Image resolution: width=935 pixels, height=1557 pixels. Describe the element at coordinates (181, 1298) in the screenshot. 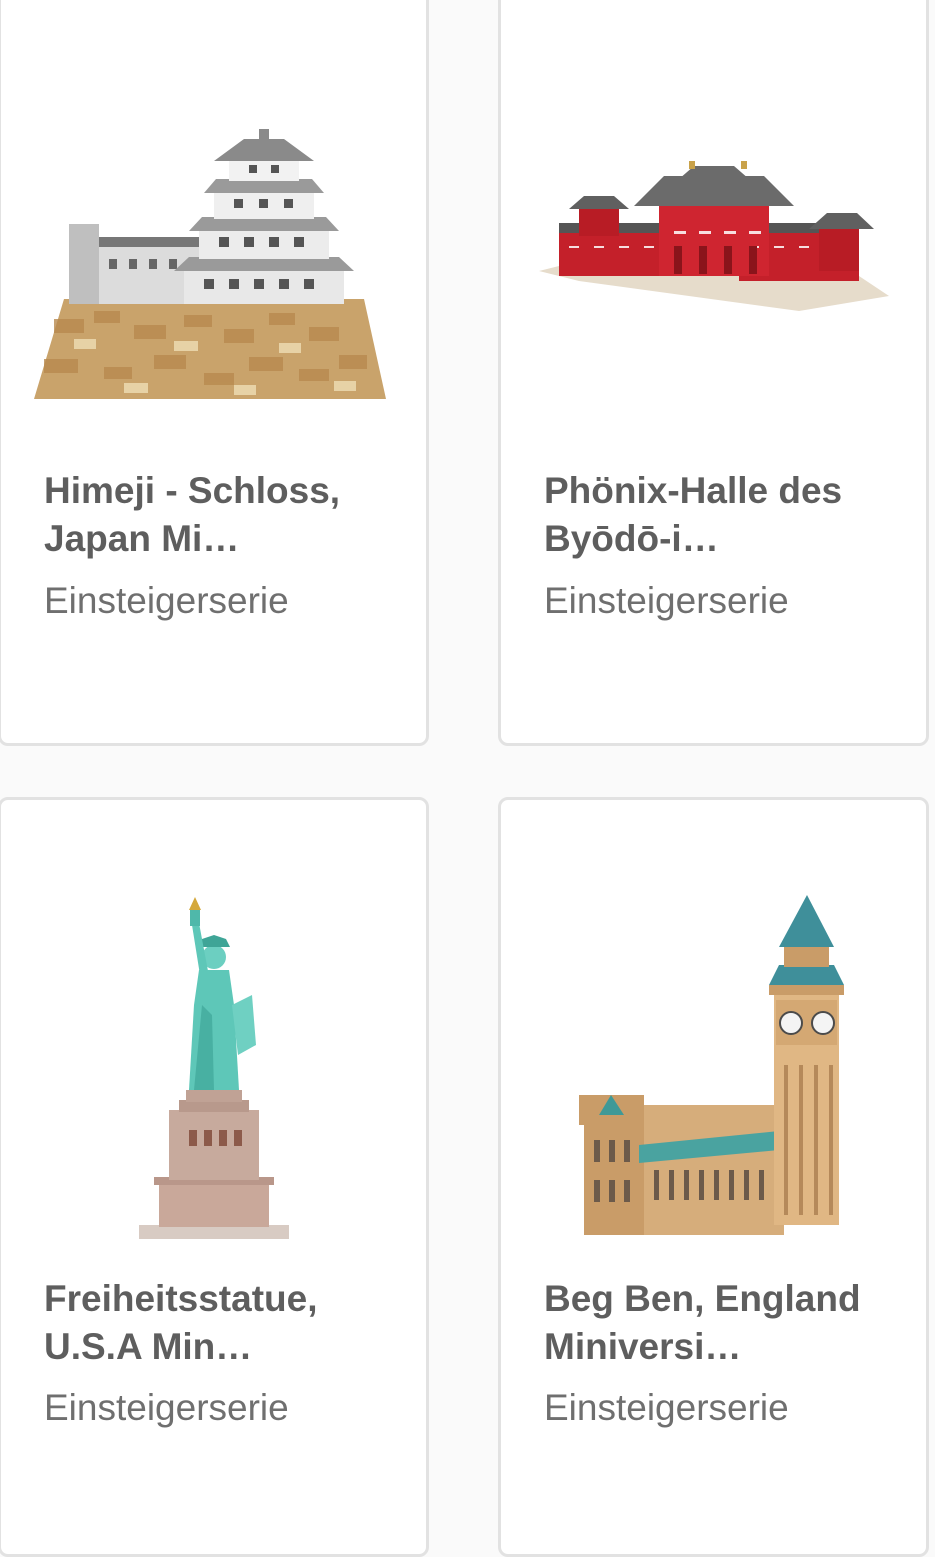

I see `product-title-line1: Freiheitsstatue,` at that location.